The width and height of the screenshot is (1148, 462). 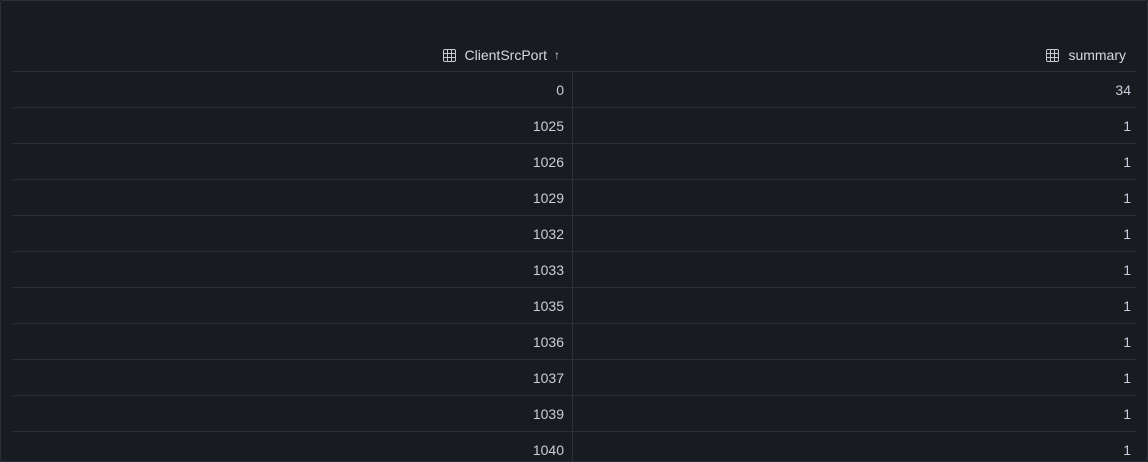 I want to click on cell-clientsrcport: 1029, so click(x=293, y=197).